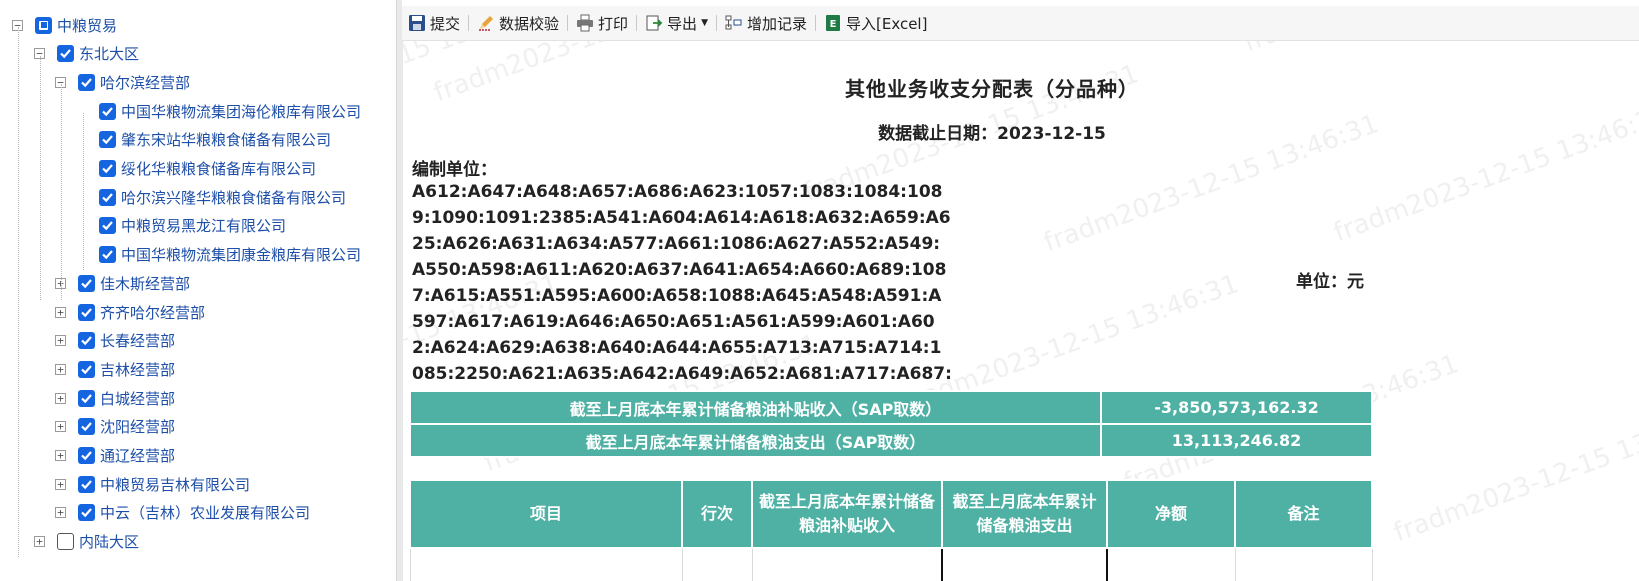 The image size is (1639, 581). Describe the element at coordinates (234, 197) in the screenshot. I see `tree-node-label: 哈尔滨兴隆华粮粮食储备有限公司` at that location.